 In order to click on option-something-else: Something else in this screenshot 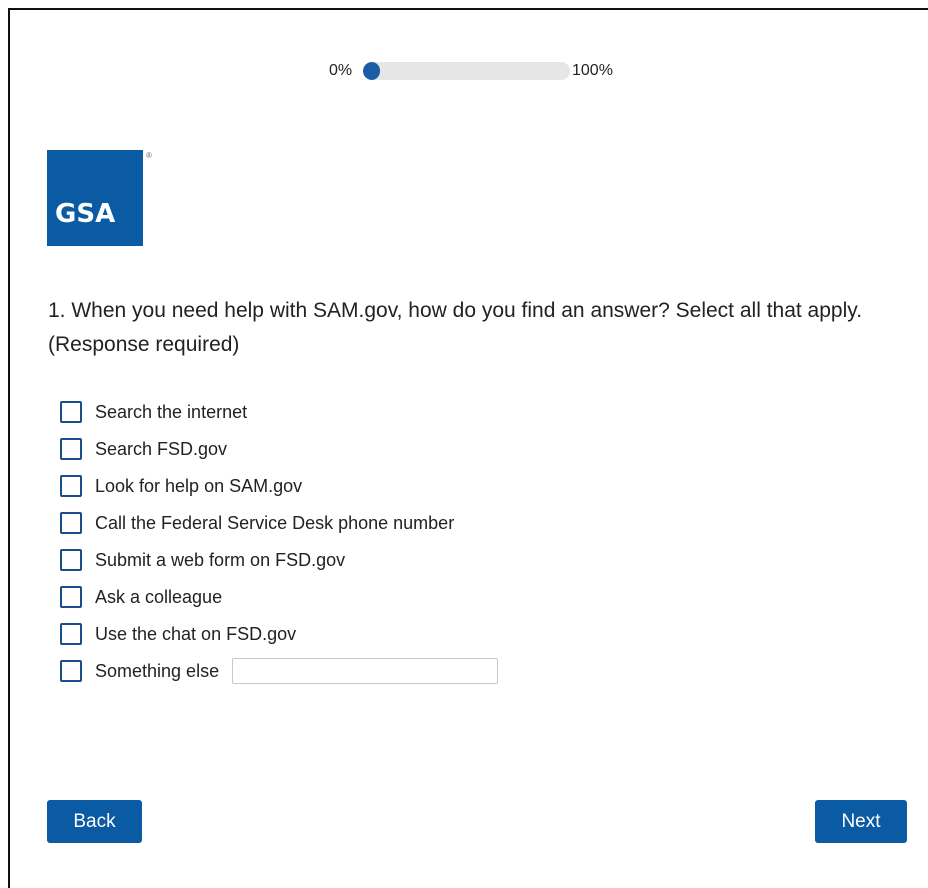, I will do `click(279, 670)`.